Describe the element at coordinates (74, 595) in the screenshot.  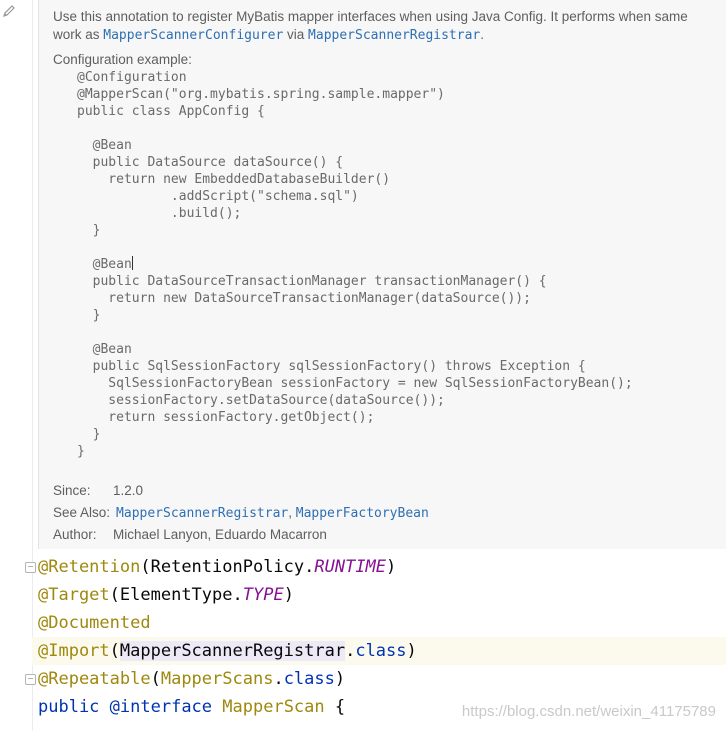
I see `annotation-target: @Target` at that location.